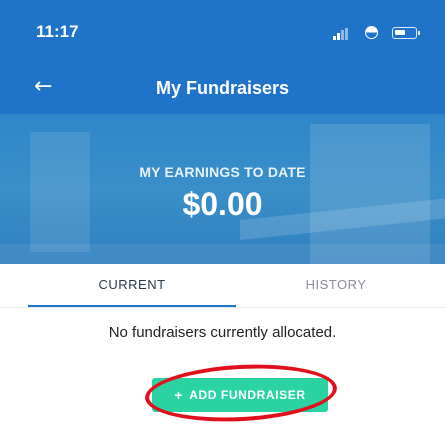  Describe the element at coordinates (341, 34) in the screenshot. I see `signal-icon` at that location.